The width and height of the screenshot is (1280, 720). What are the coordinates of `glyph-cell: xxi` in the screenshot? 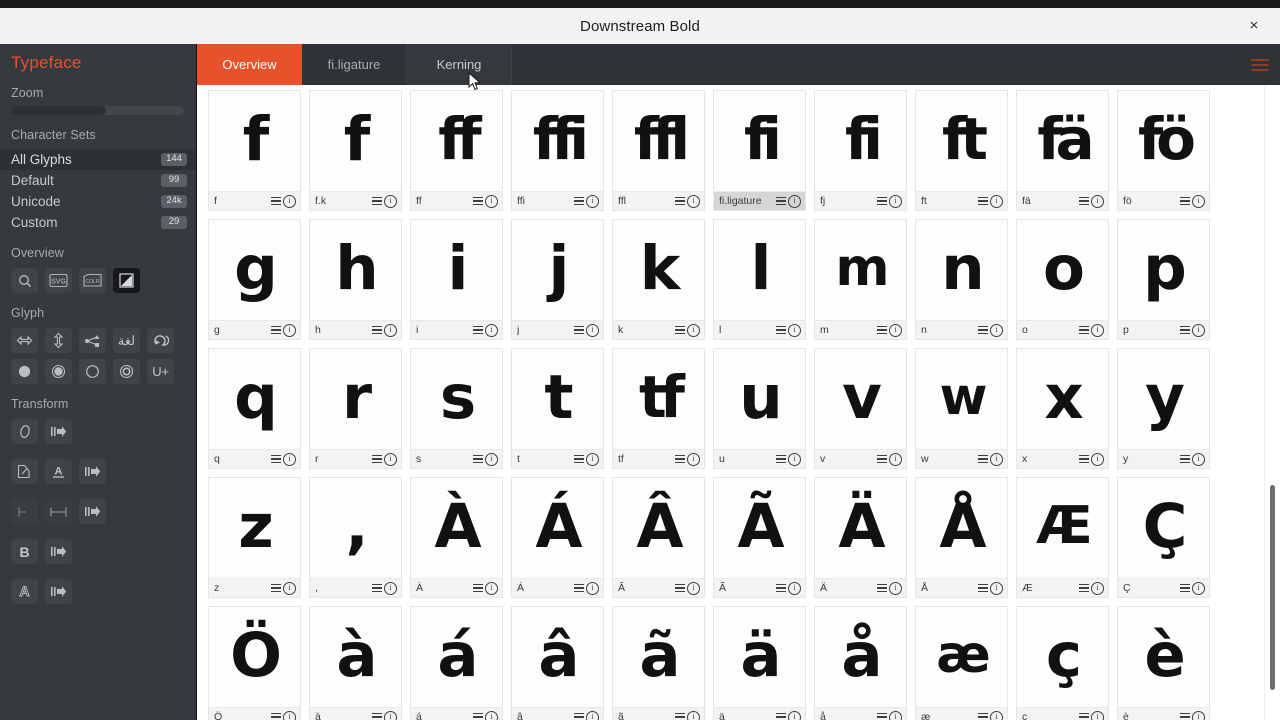 It's located at (1062, 408).